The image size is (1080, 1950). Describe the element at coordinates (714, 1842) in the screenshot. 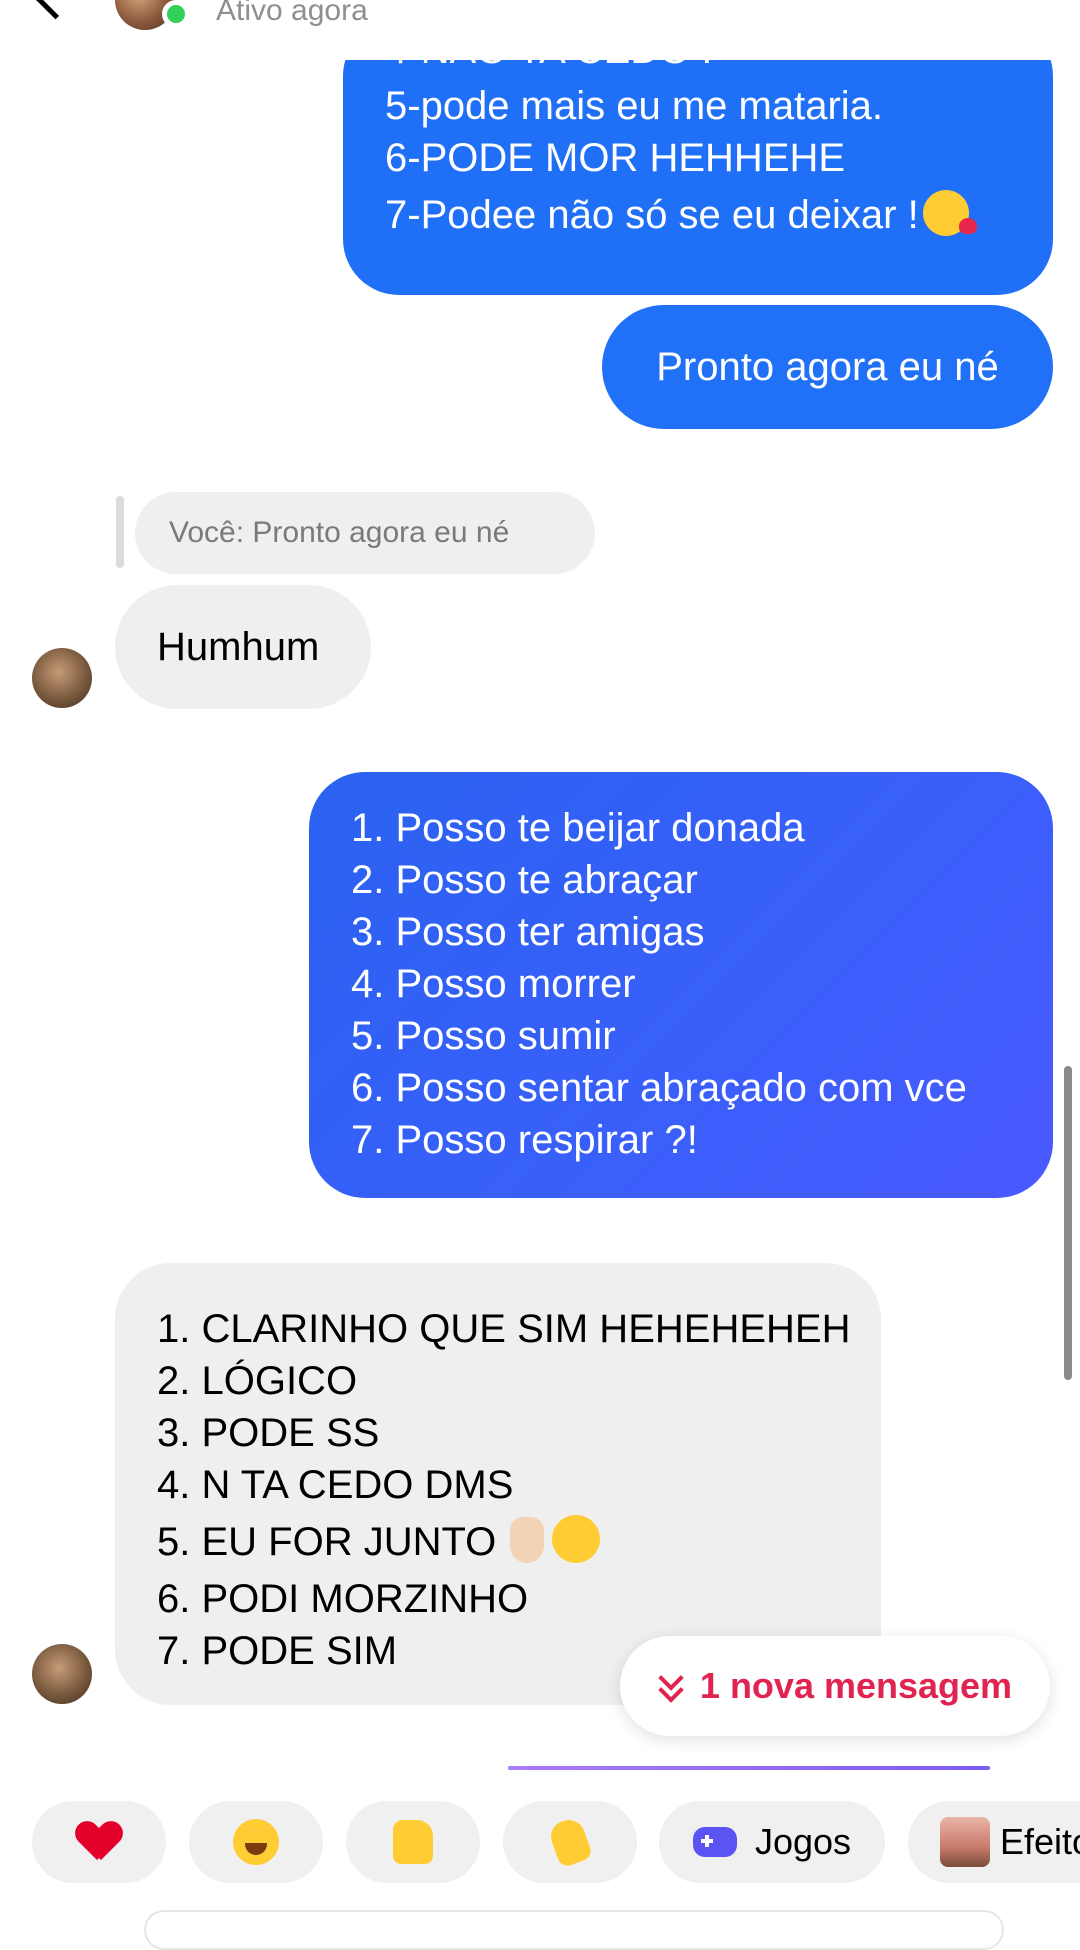

I see `gamepad-icon` at that location.